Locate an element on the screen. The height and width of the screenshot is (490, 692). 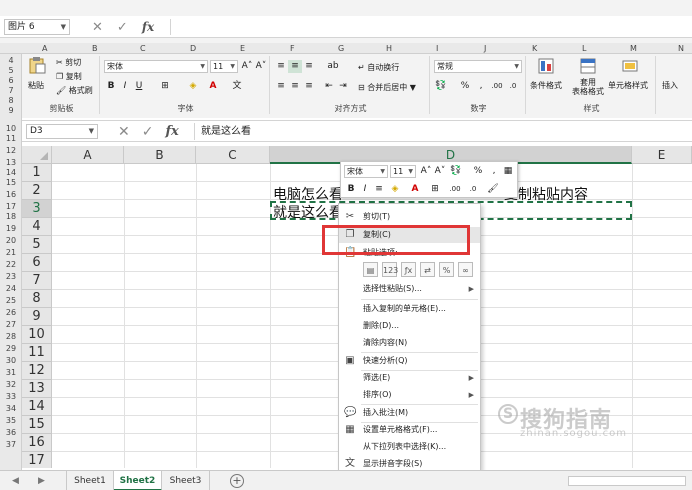
row-header: 13 is located at coordinates (37, 389).